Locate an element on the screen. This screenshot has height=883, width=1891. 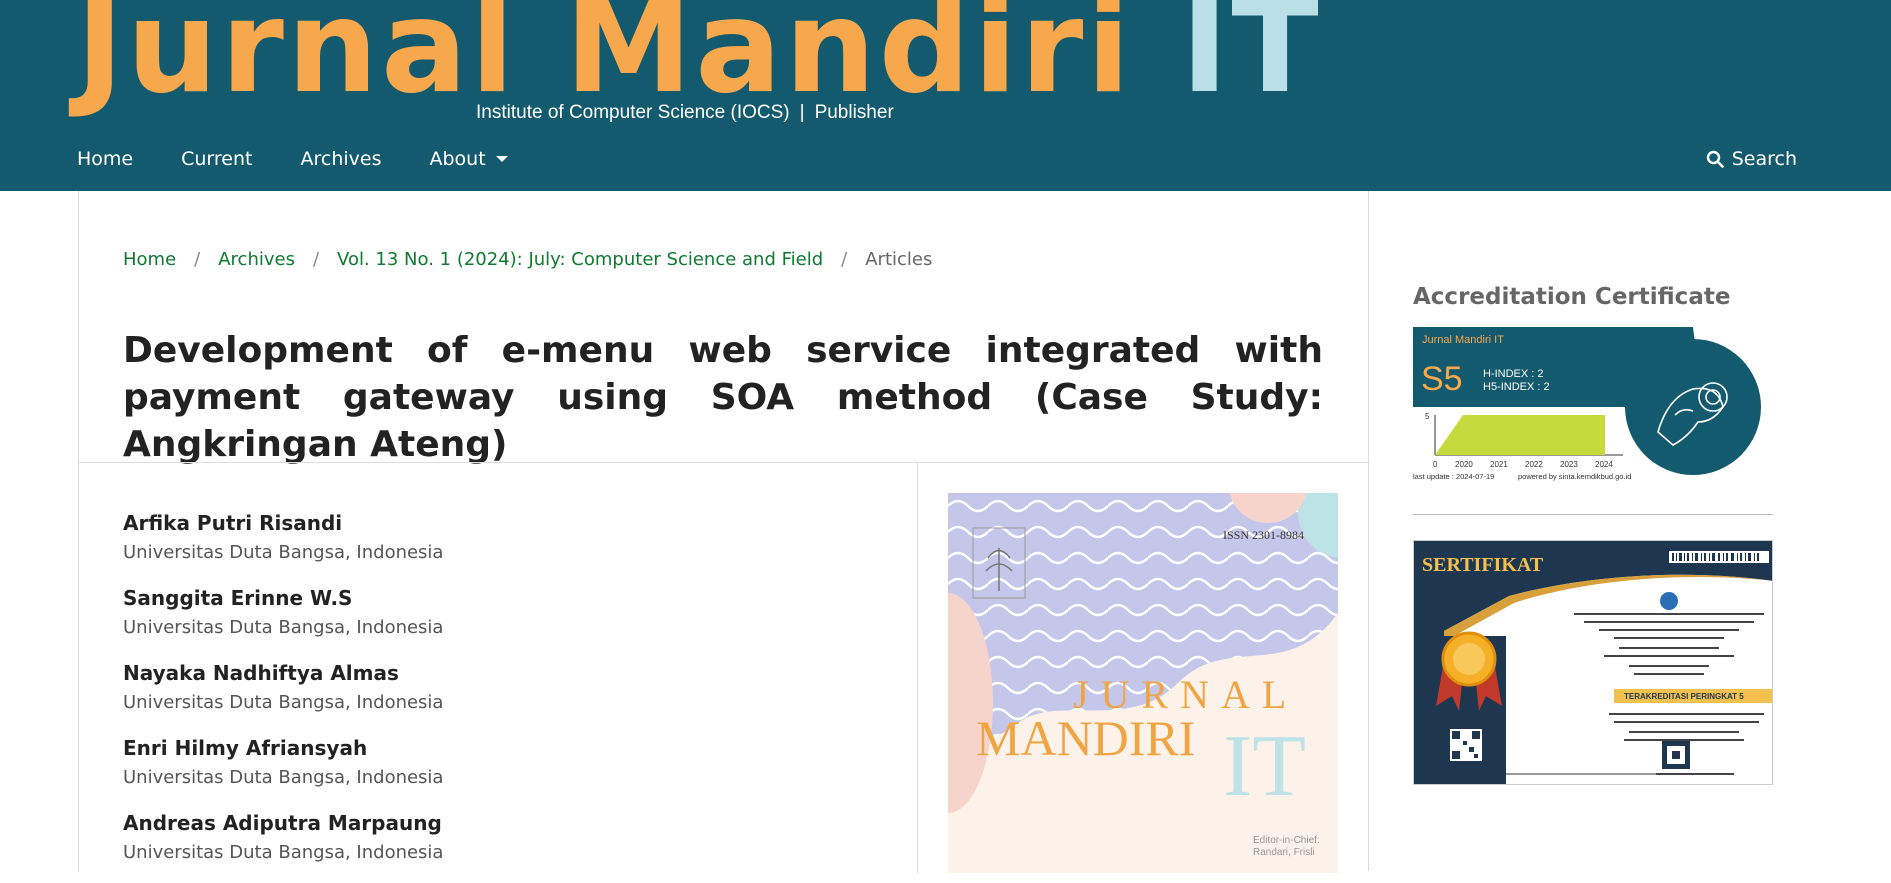
sinta-last-update: last update : 2024-07-19 is located at coordinates (1453, 476).